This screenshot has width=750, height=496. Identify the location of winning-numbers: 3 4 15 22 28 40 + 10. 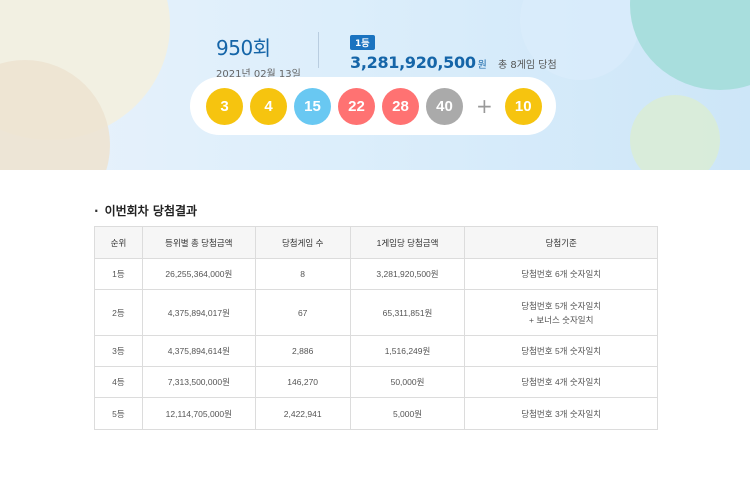
(373, 106).